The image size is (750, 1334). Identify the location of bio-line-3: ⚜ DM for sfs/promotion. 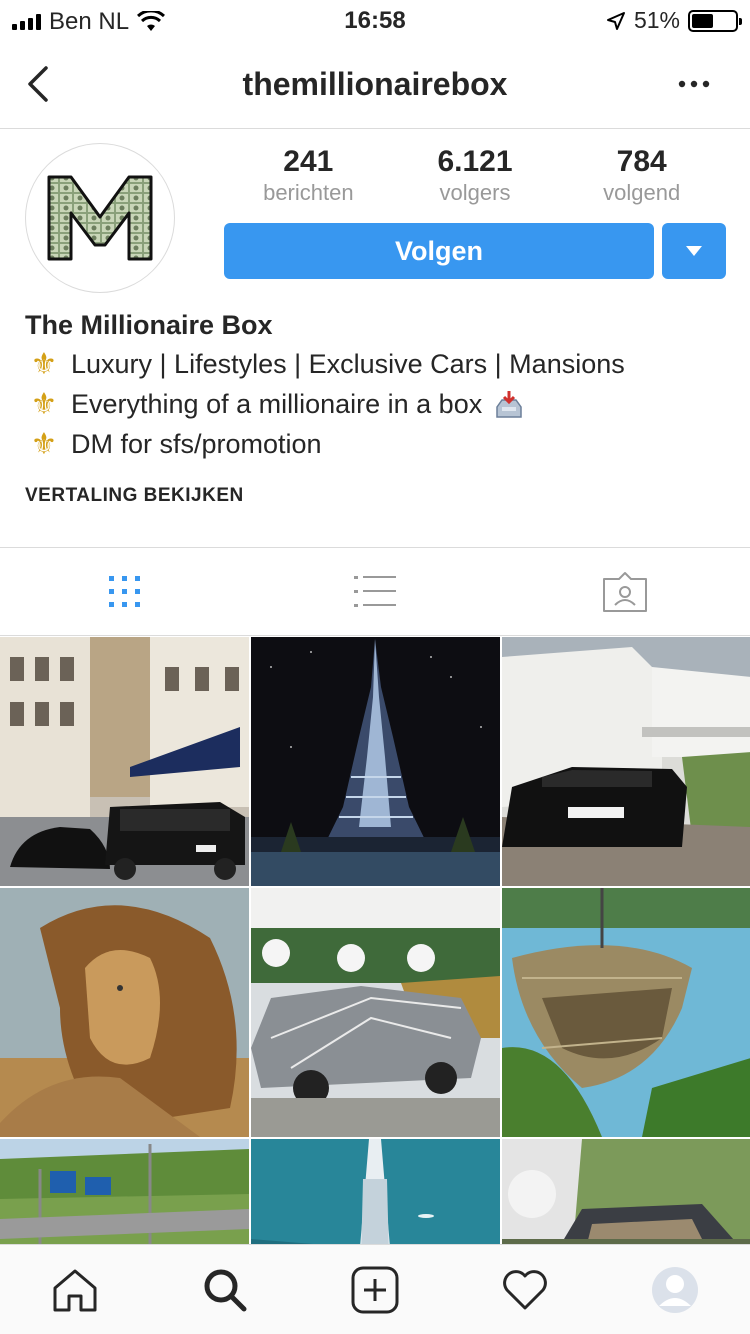
(173, 444).